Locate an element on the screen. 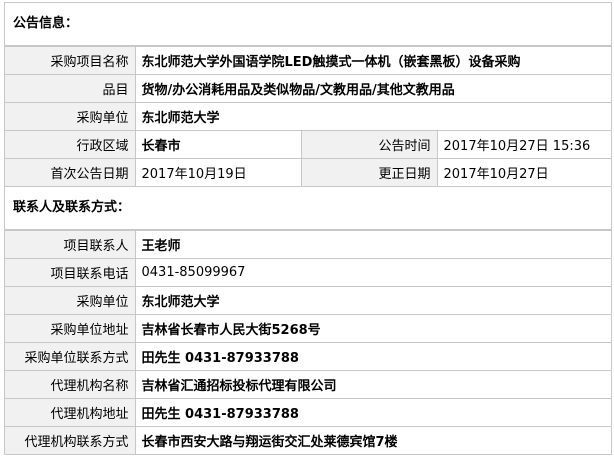 The width and height of the screenshot is (614, 459). table-row: 采购单位联系方式 田先生 0431-87933788 is located at coordinates (308, 356).